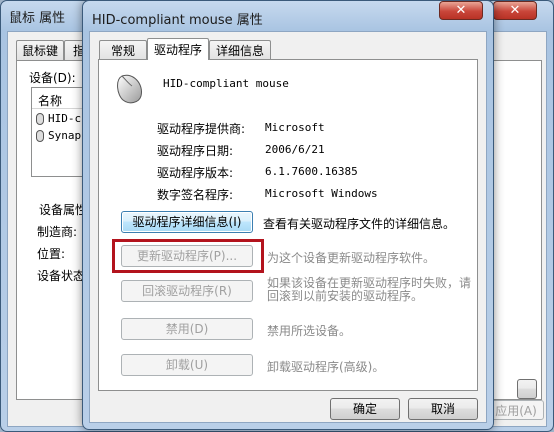 The width and height of the screenshot is (554, 432). Describe the element at coordinates (52, 78) in the screenshot. I see `devices-label: 设备(D):` at that location.